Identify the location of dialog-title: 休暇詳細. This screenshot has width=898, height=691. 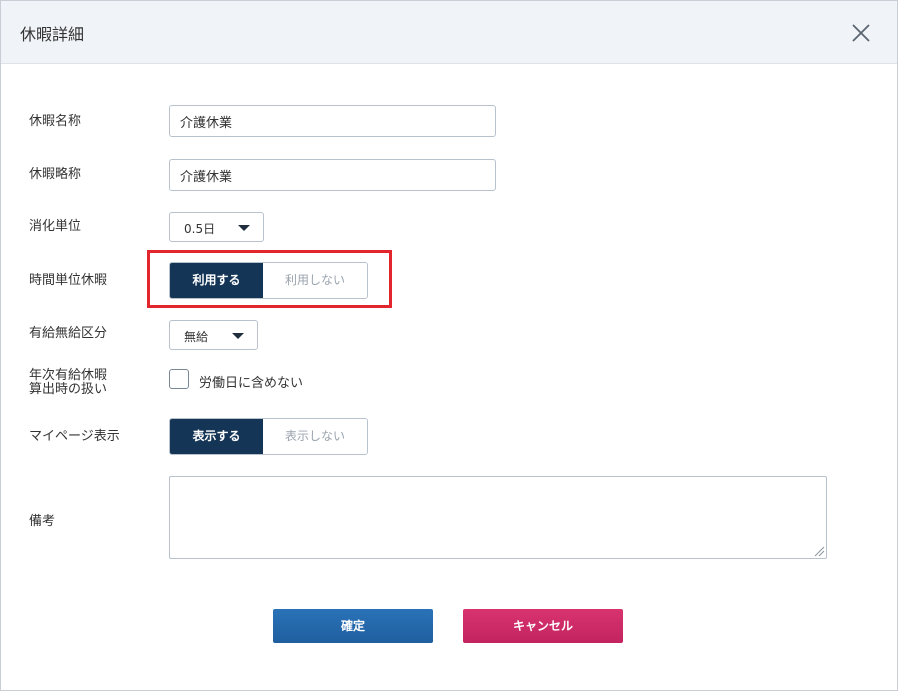
(52, 34).